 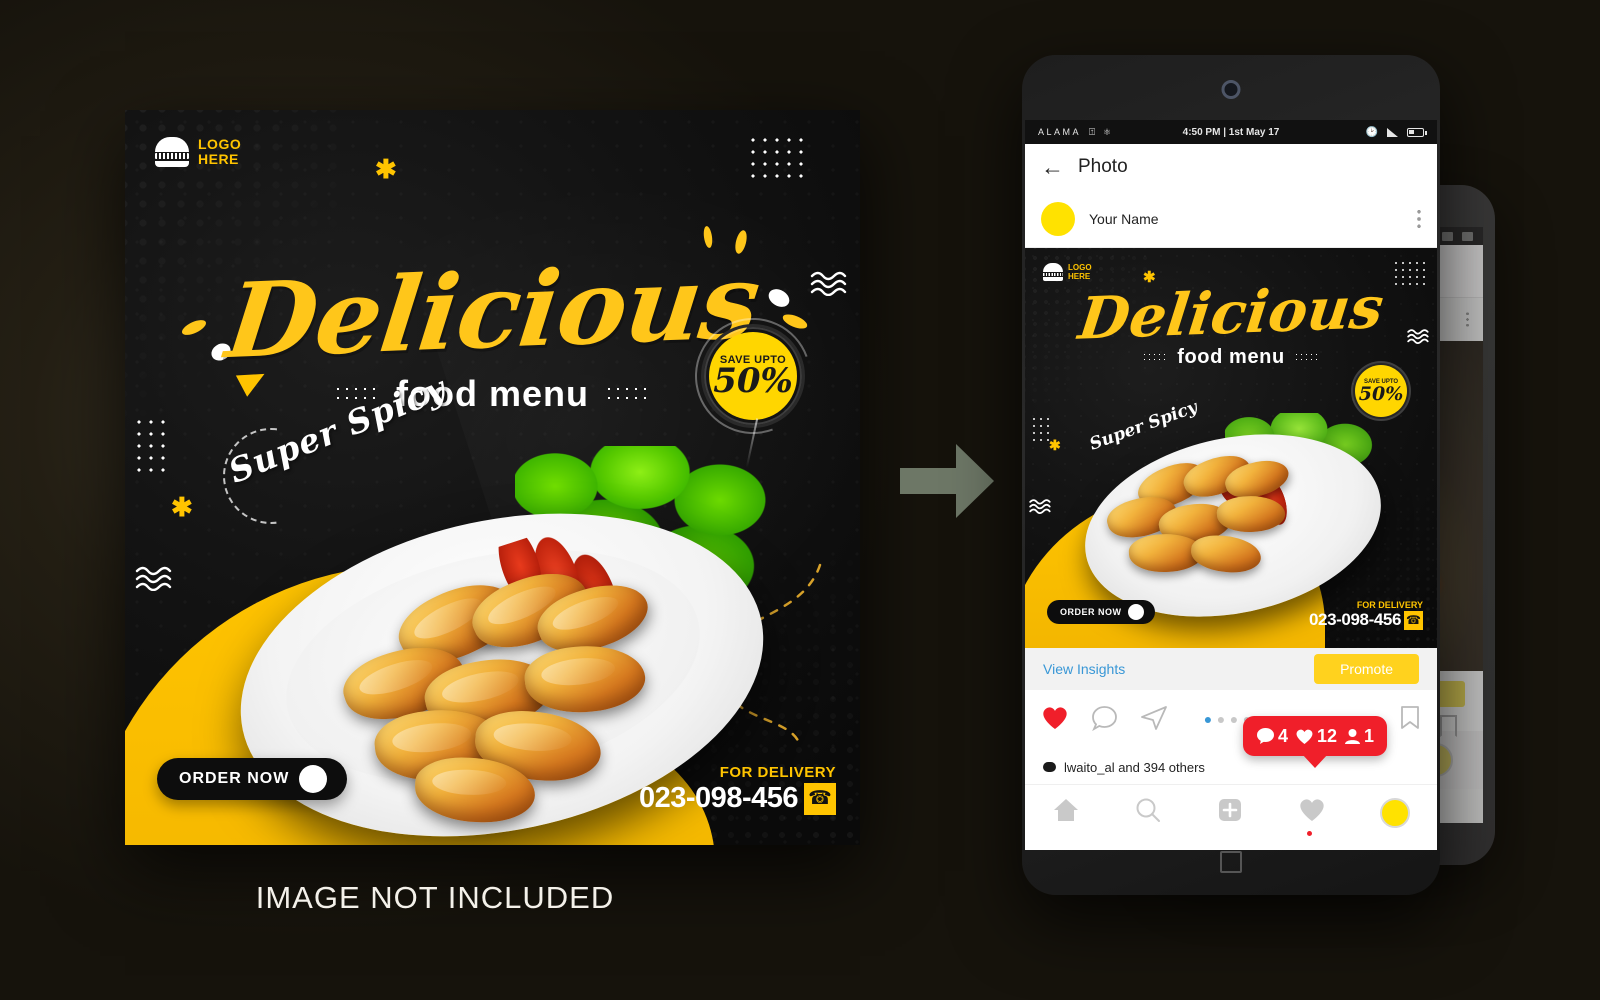 I want to click on post-headline-block: Delicious food menu, so click(x=1231, y=321).